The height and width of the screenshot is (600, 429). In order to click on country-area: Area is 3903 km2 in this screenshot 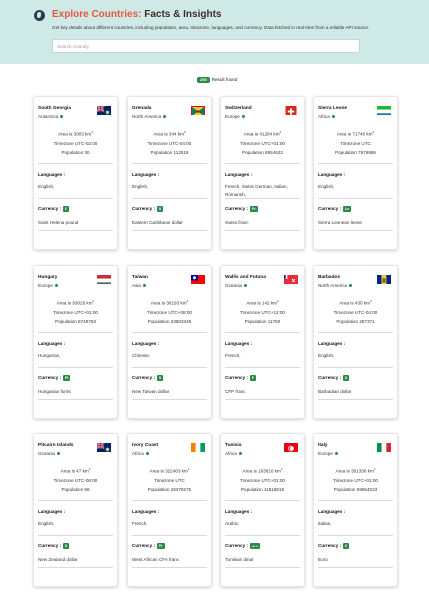, I will do `click(75, 133)`.